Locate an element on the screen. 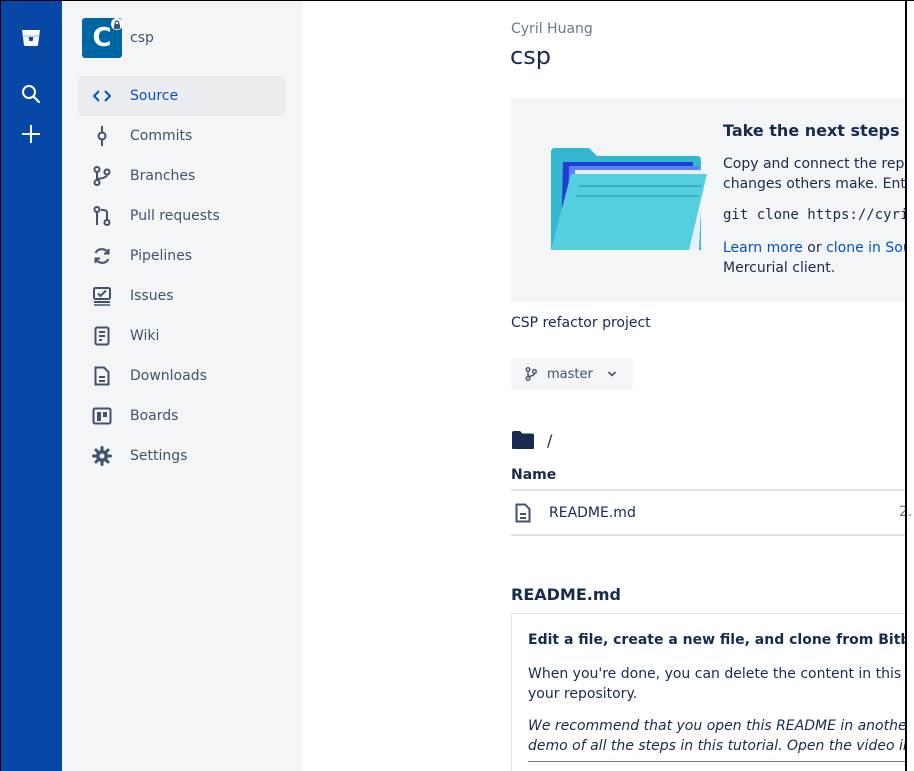 Image resolution: width=914 pixels, height=771 pixels. sidebar-item-label: Wiki is located at coordinates (145, 336).